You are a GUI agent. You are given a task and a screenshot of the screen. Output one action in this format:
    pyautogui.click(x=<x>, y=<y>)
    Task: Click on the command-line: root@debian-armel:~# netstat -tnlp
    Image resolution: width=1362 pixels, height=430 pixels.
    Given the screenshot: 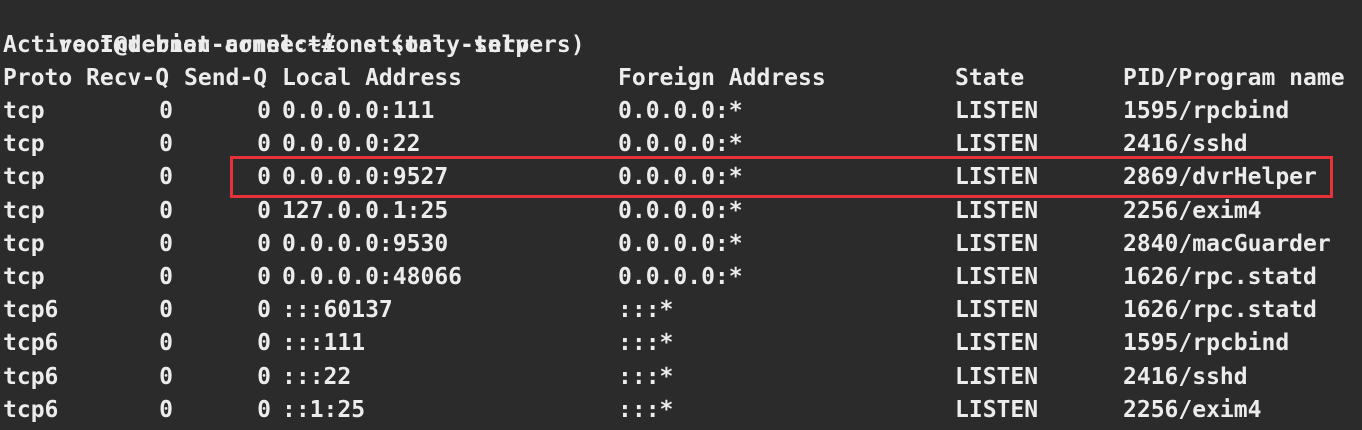 What is the action you would take?
    pyautogui.click(x=266, y=29)
    